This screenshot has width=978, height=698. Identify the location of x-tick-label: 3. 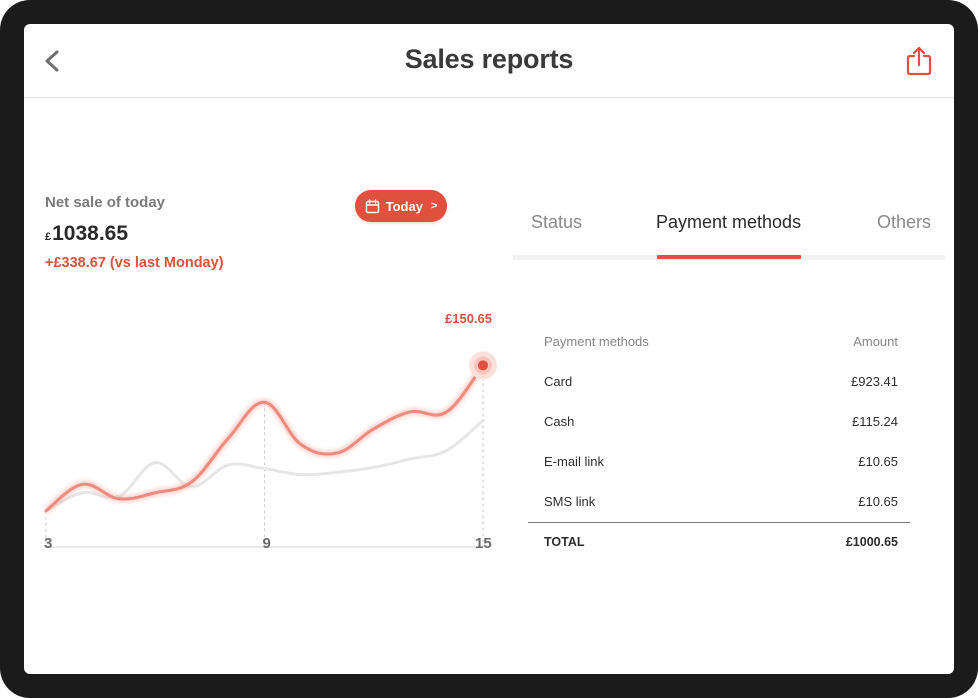
(48, 543).